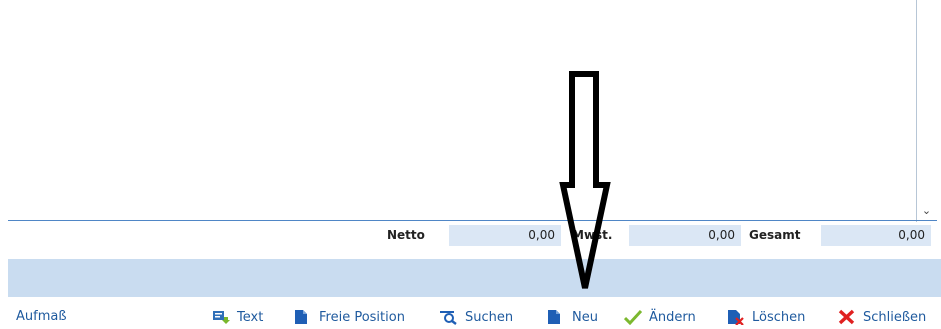  I want to click on text-icon, so click(221, 317).